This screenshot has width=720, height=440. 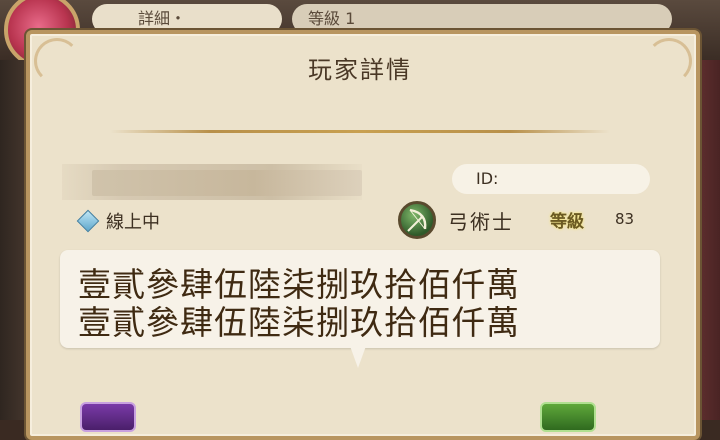 What do you see at coordinates (360, 131) in the screenshot?
I see `title-divider` at bounding box center [360, 131].